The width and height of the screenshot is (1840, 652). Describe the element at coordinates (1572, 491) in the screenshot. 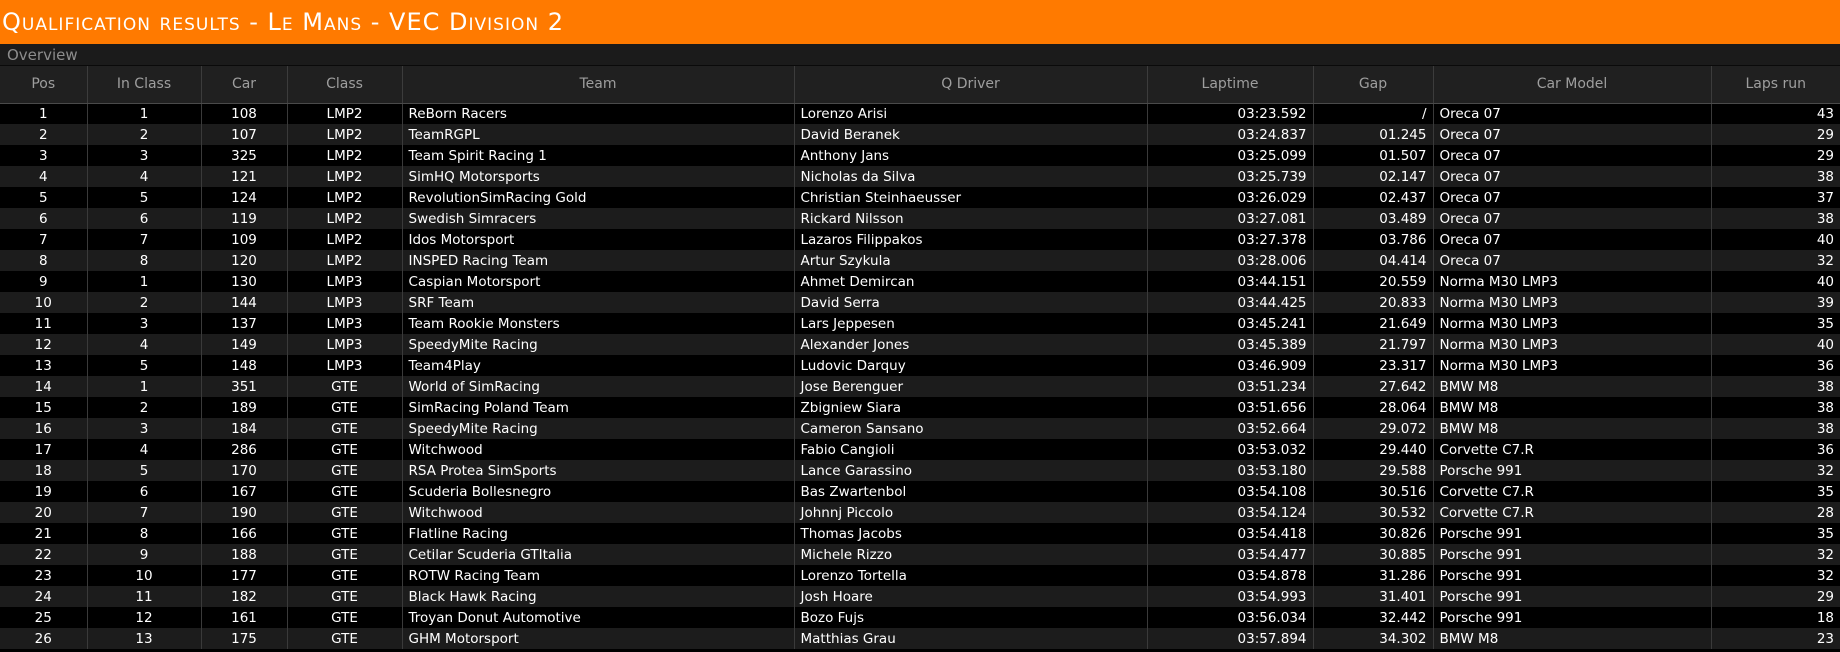

I see `cell-car-model: Corvette C7.R` at that location.